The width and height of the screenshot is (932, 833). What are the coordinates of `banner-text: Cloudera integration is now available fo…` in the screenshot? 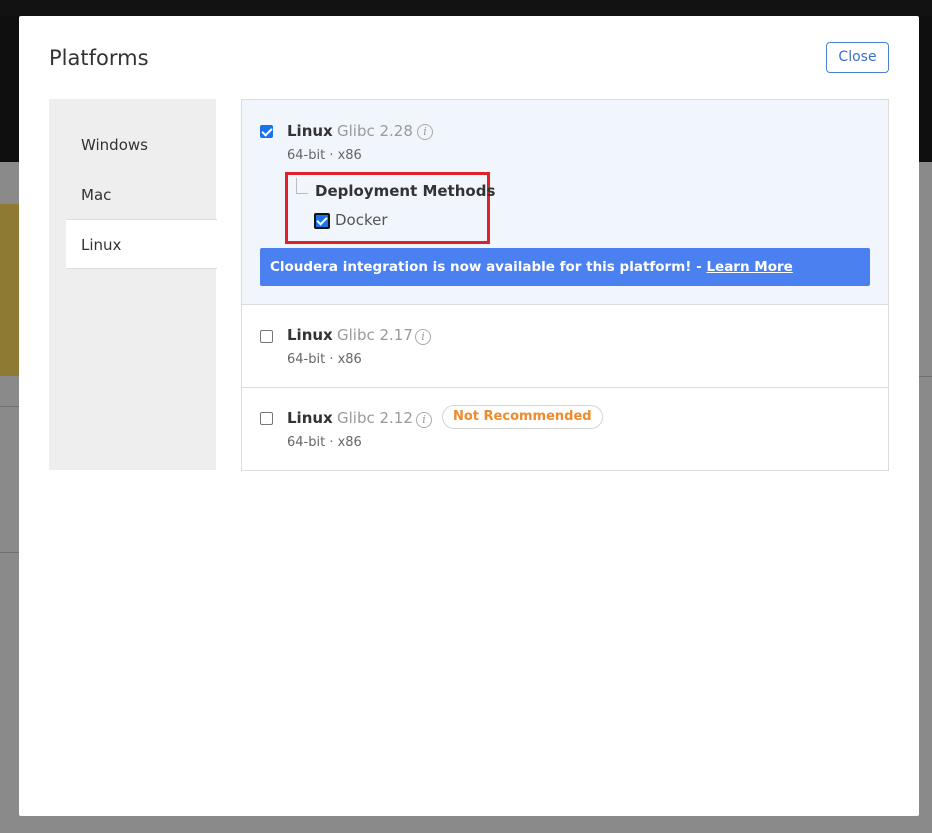 It's located at (488, 267).